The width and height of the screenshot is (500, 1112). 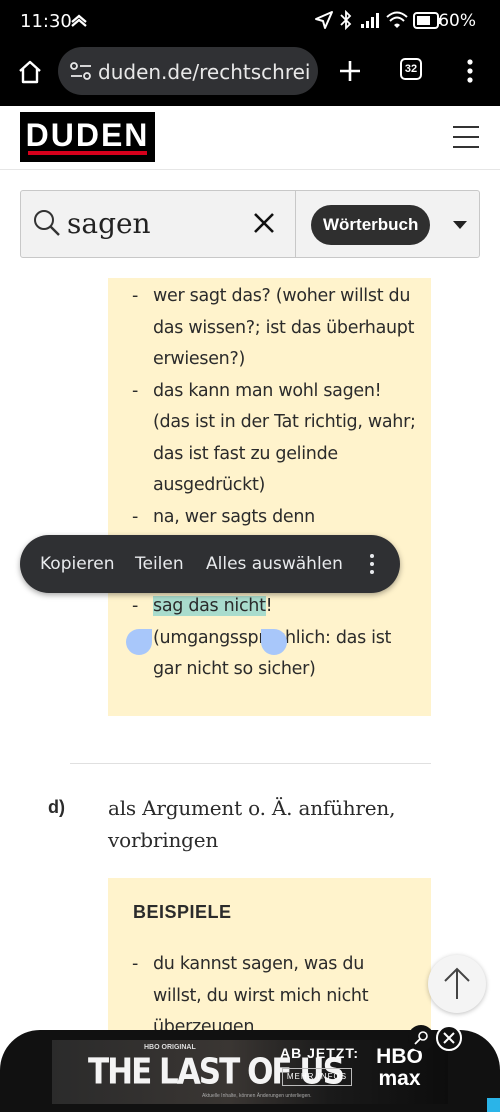 I want to click on search-divider, so click(x=295, y=224).